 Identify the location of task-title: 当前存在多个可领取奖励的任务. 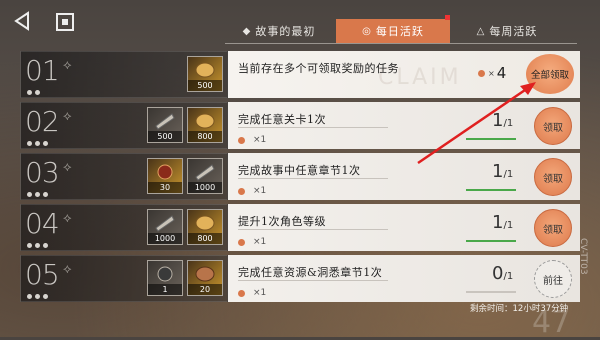
(318, 68).